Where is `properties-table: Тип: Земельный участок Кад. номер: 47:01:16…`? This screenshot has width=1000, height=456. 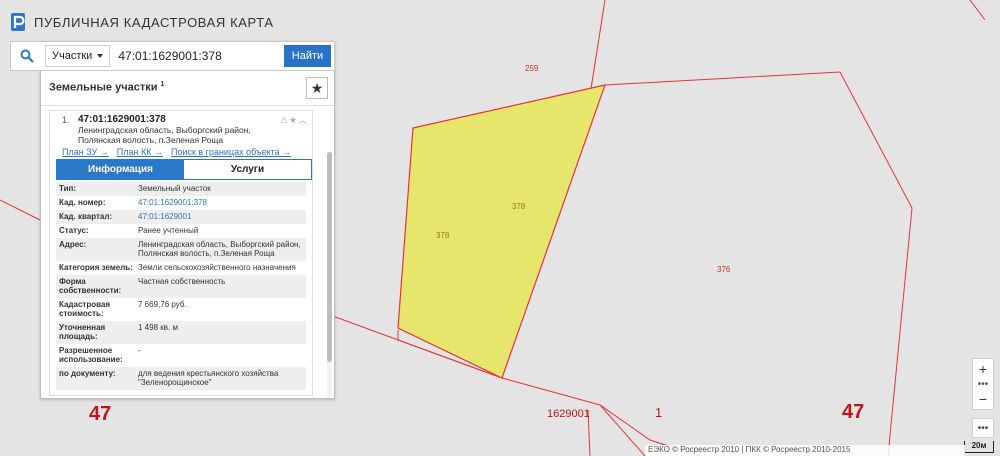
properties-table: Тип: Земельный участок Кад. номер: 47:01:16… is located at coordinates (181, 286).